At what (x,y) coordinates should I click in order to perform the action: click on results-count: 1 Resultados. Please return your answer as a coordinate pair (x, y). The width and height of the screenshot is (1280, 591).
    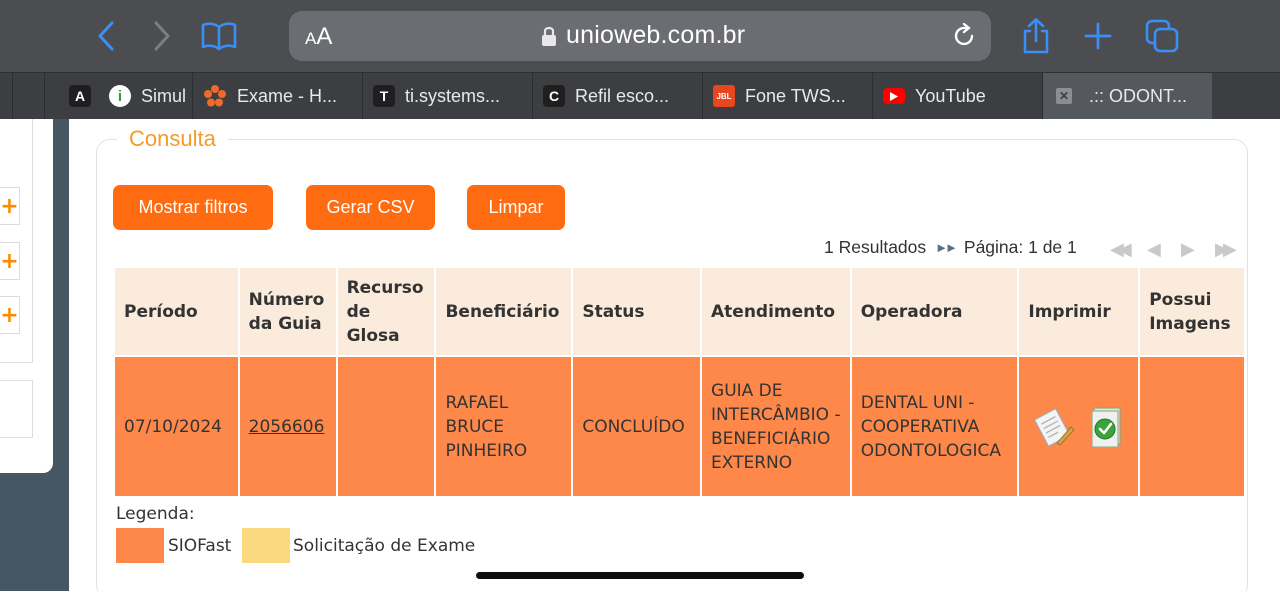
    Looking at the image, I should click on (875, 247).